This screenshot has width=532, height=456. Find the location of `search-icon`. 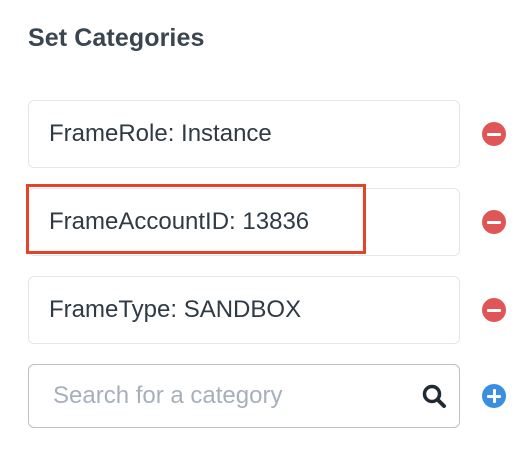

search-icon is located at coordinates (434, 396).